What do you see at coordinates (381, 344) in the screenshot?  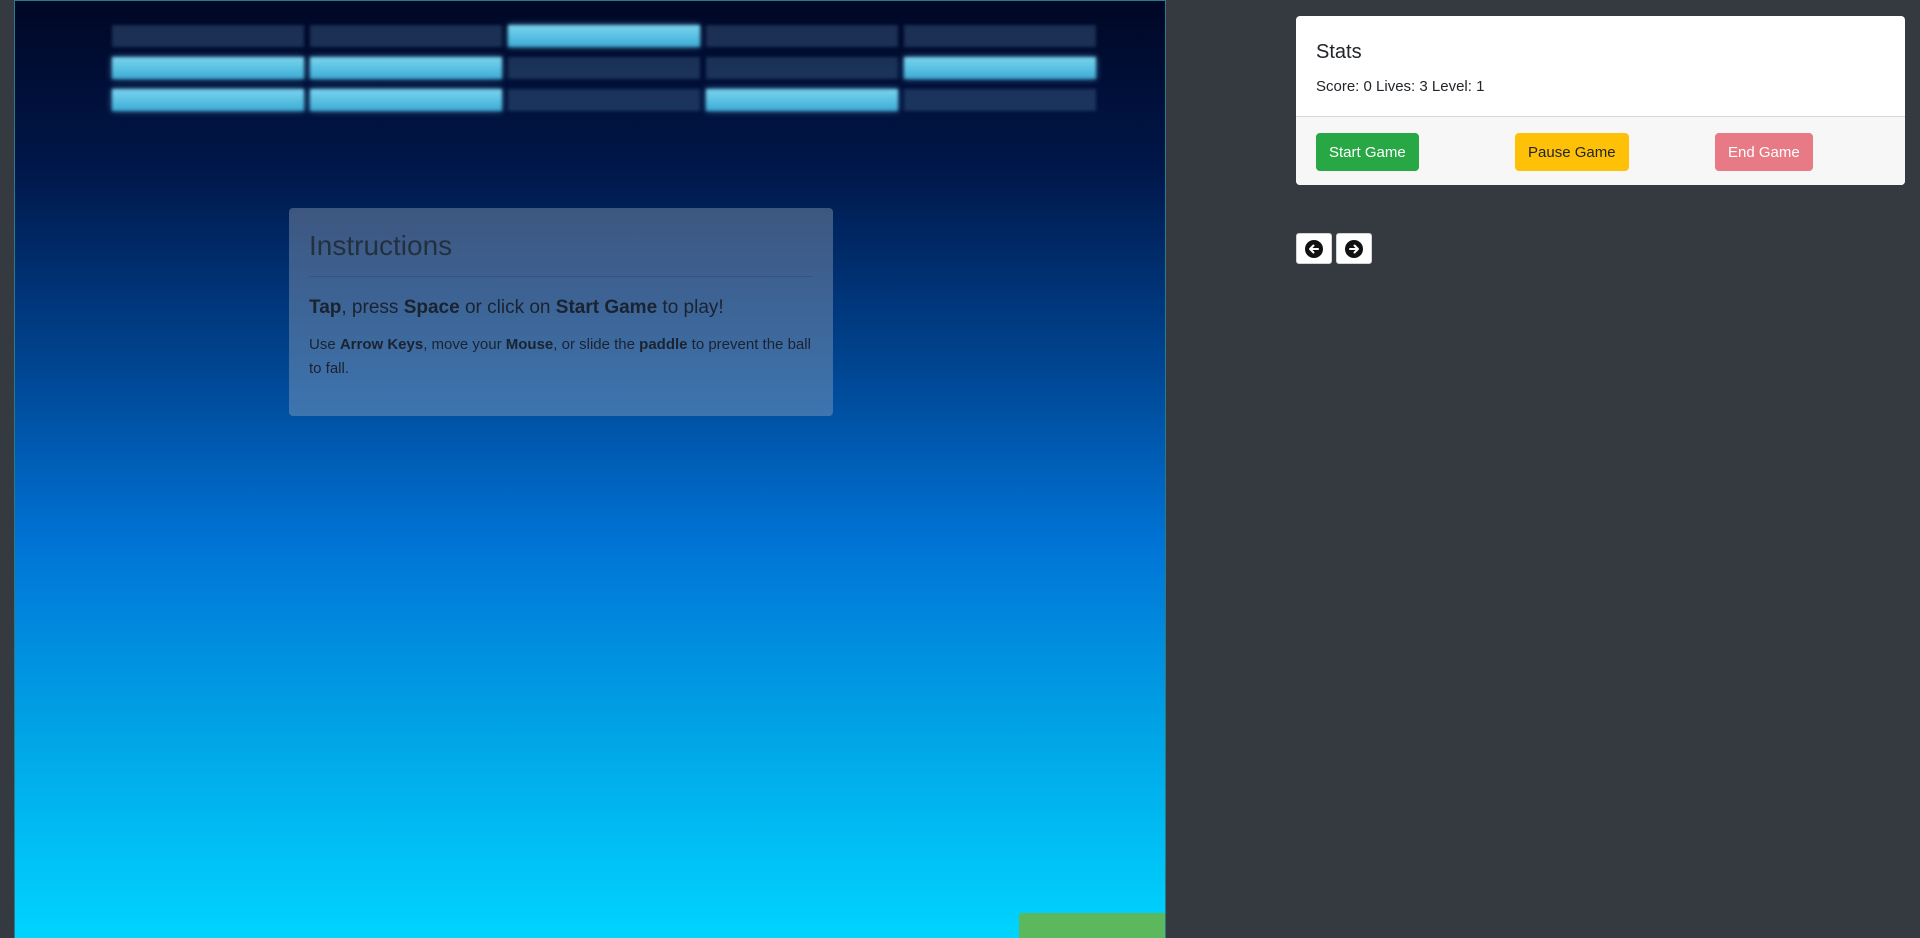 I see `emphasis-text: Arrow Keys` at bounding box center [381, 344].